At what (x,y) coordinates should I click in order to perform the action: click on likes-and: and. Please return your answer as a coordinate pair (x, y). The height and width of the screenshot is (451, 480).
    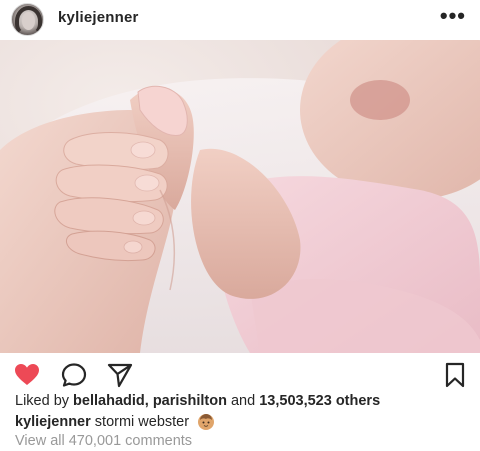
    Looking at the image, I should click on (243, 401).